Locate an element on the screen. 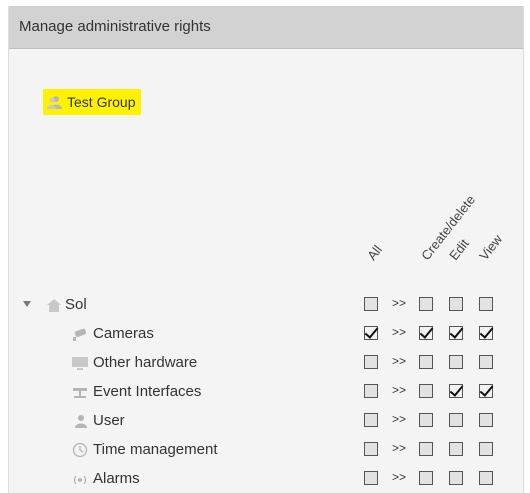 Image resolution: width=530 pixels, height=493 pixels. home-icon is located at coordinates (54, 305).